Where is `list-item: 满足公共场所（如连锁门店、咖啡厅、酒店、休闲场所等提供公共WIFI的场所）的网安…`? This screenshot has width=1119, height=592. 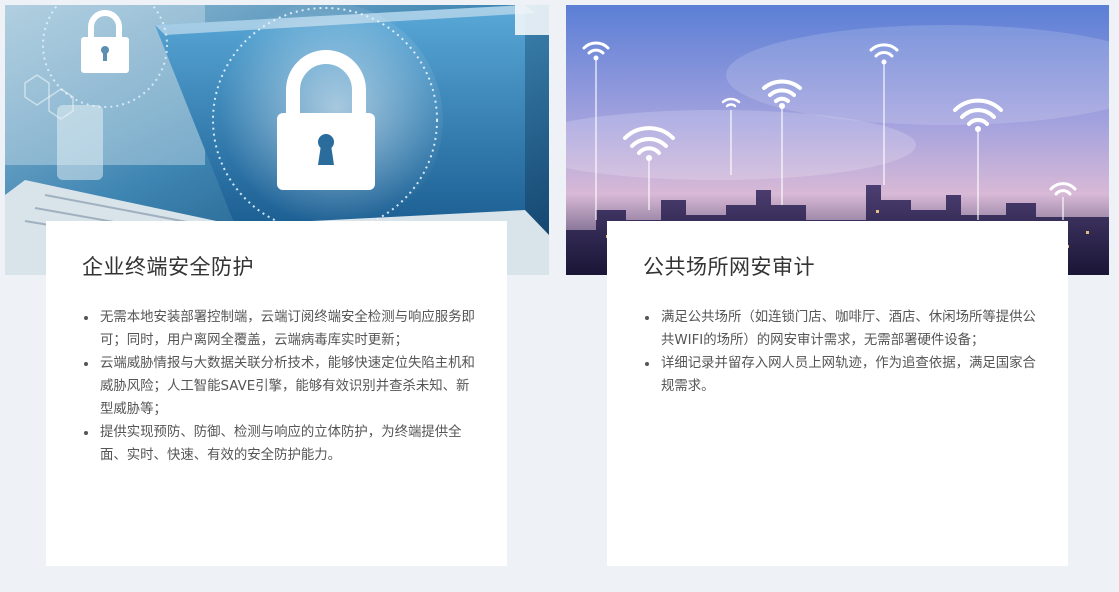 list-item: 满足公共场所（如连锁门店、咖啡厅、酒店、休闲场所等提供公共WIFI的场所）的网安… is located at coordinates (840, 329).